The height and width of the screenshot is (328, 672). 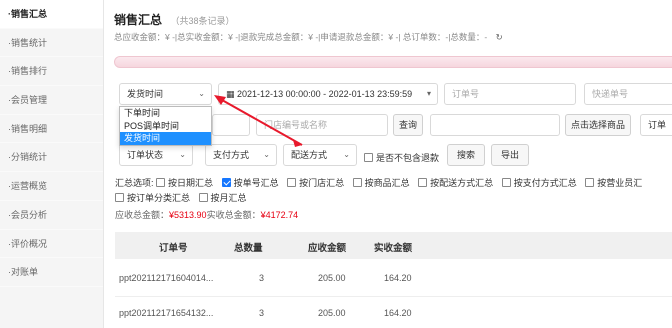 What do you see at coordinates (51, 14) in the screenshot?
I see `sidebar-item-sales-summary: ·销售汇总` at bounding box center [51, 14].